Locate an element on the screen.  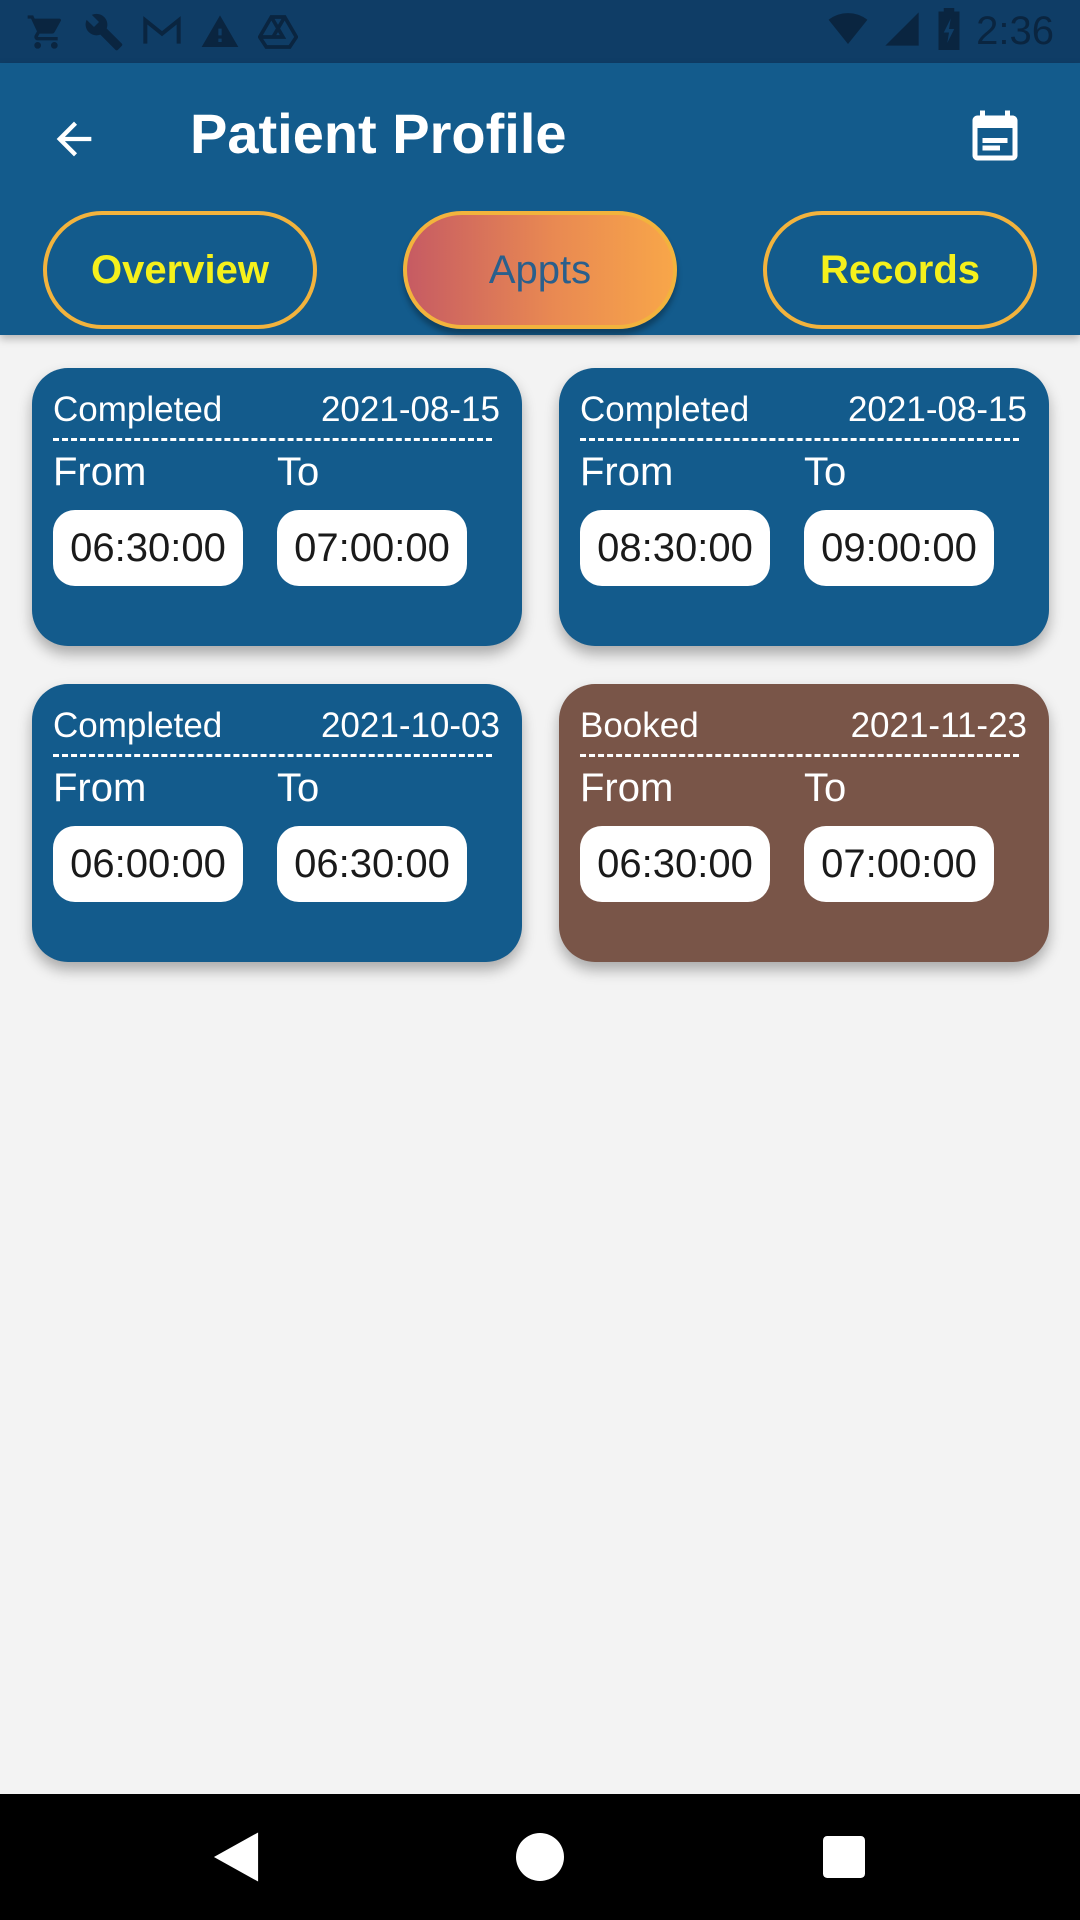
gmail-icon is located at coordinates (162, 32).